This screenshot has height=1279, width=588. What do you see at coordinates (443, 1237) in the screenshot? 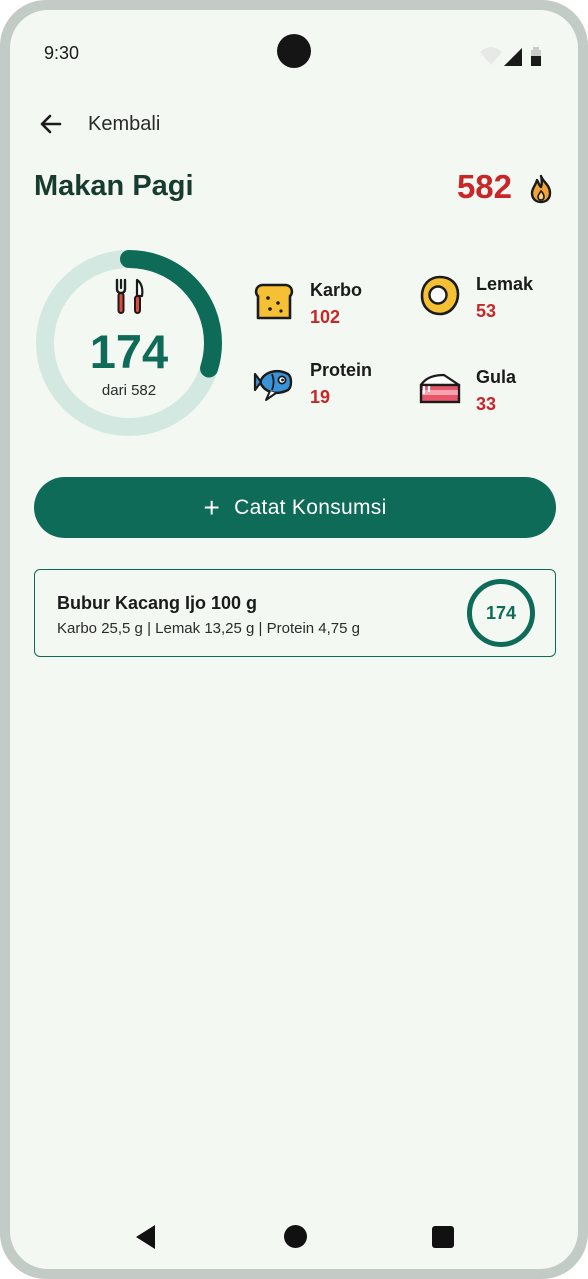
I see `nav-recent-icon` at bounding box center [443, 1237].